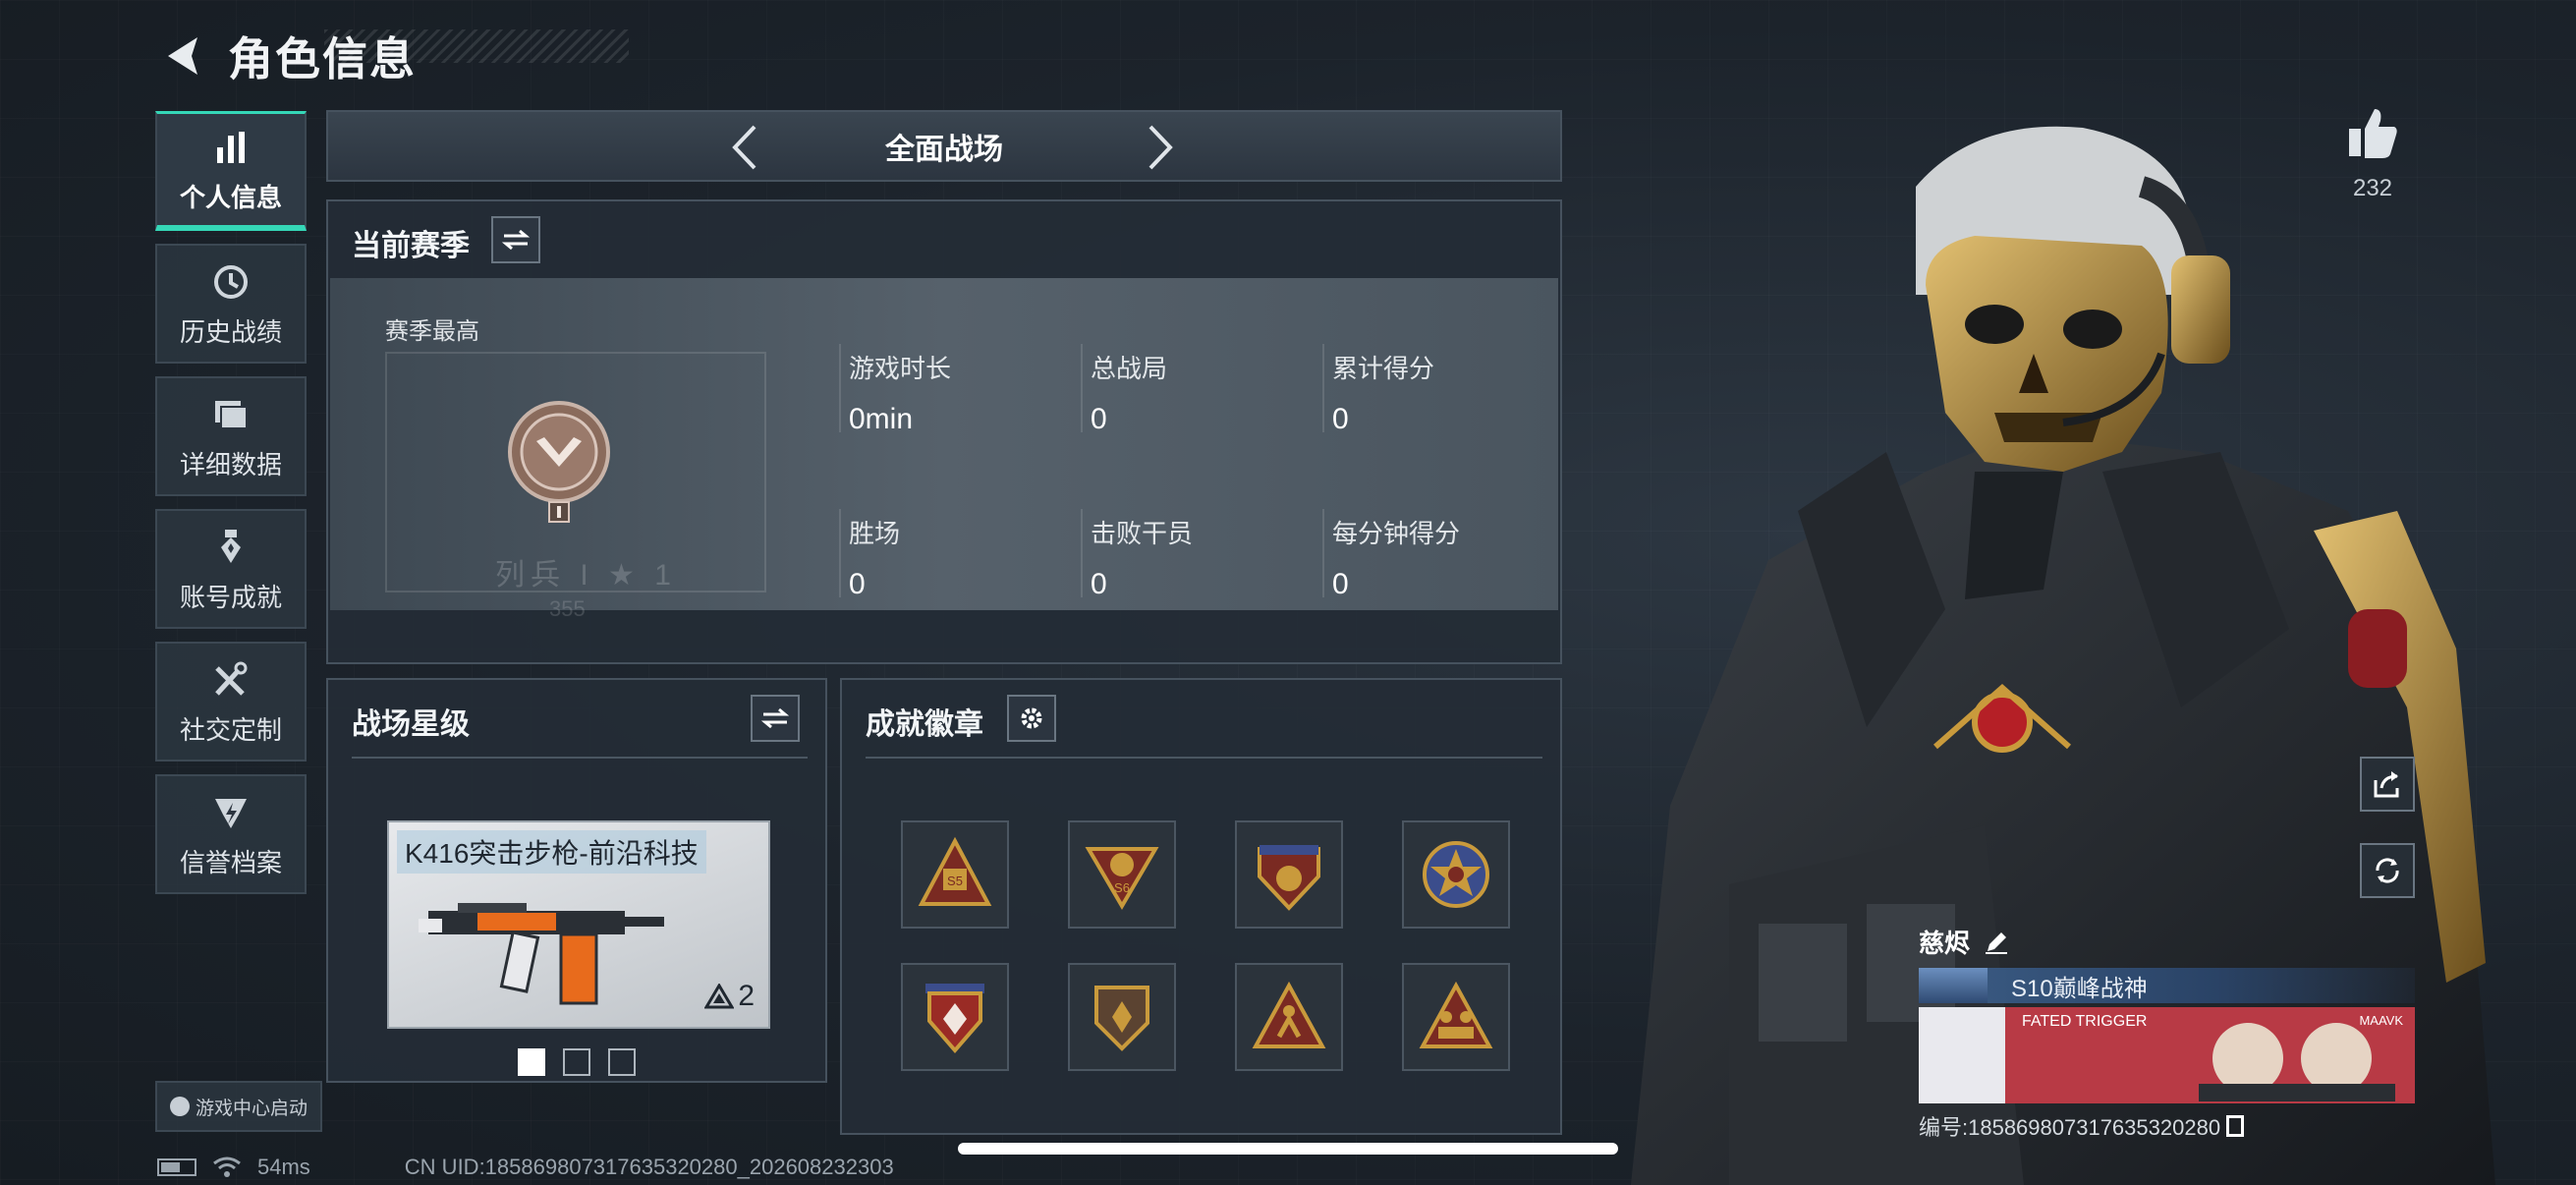 This screenshot has height=1185, width=2576. I want to click on rank-emblem-icon, so click(559, 462).